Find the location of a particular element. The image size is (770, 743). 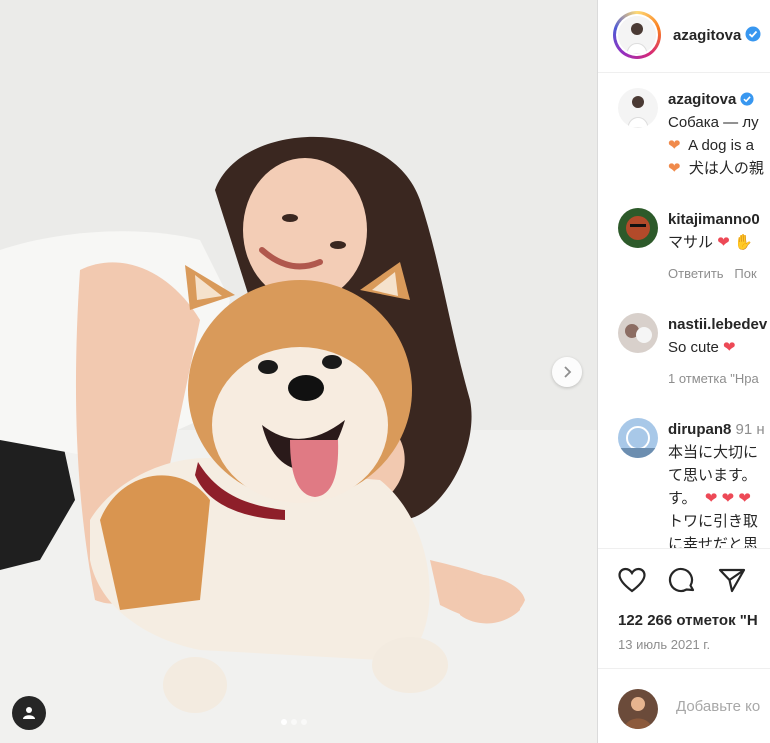

next-photo-button is located at coordinates (567, 372).